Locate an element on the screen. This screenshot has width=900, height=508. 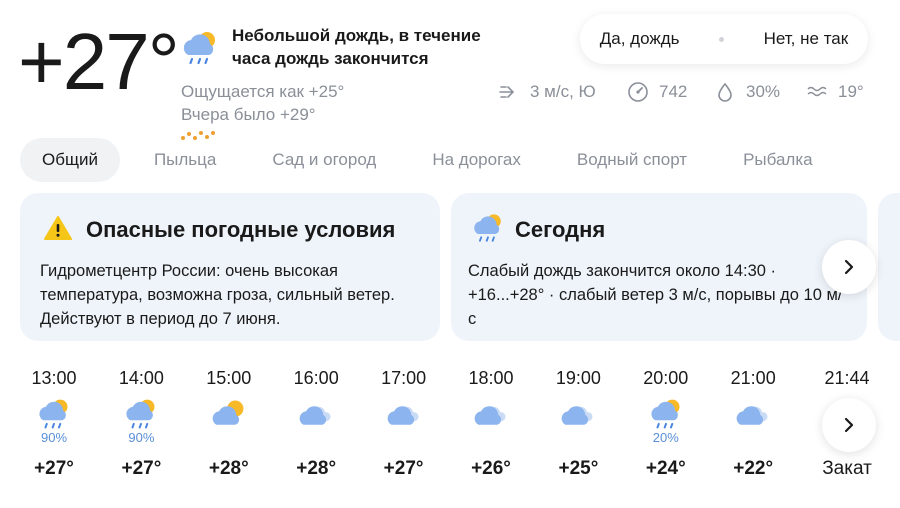
sunset-label: Закат is located at coordinates (847, 468).